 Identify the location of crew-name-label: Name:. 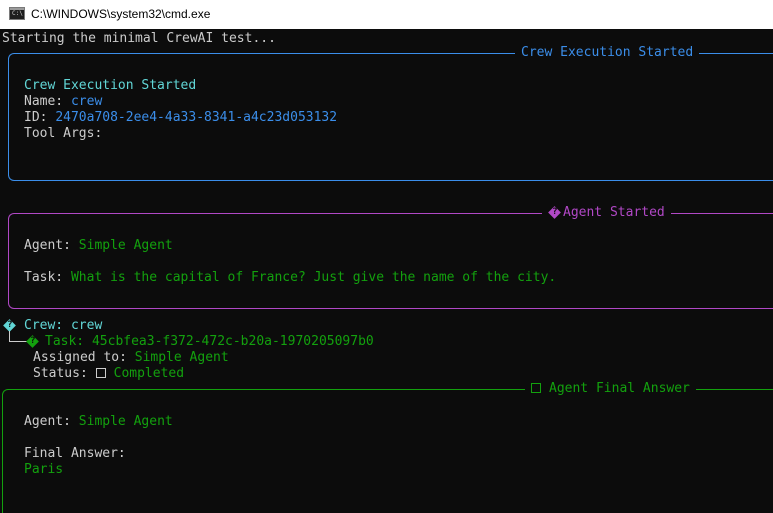
(47, 101).